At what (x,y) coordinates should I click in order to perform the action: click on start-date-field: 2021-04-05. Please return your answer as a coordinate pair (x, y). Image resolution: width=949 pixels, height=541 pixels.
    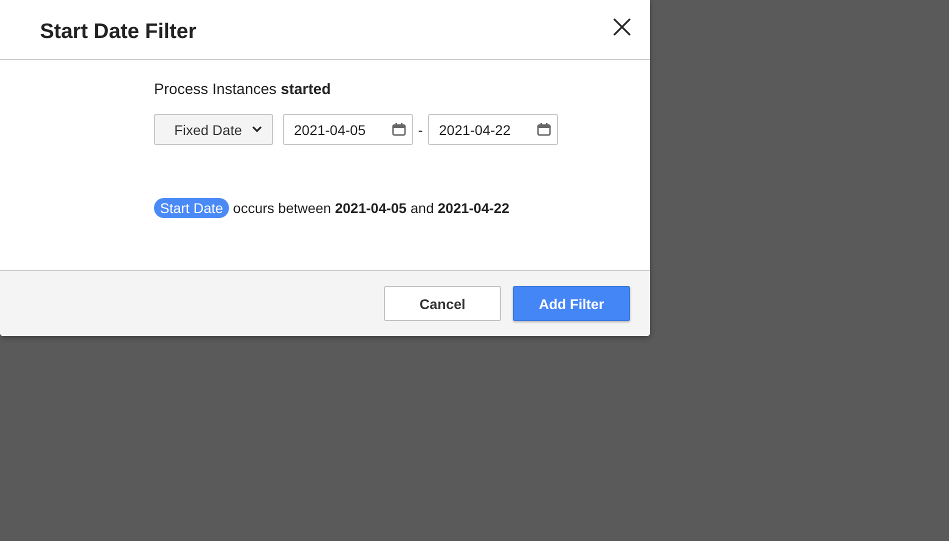
    Looking at the image, I should click on (348, 129).